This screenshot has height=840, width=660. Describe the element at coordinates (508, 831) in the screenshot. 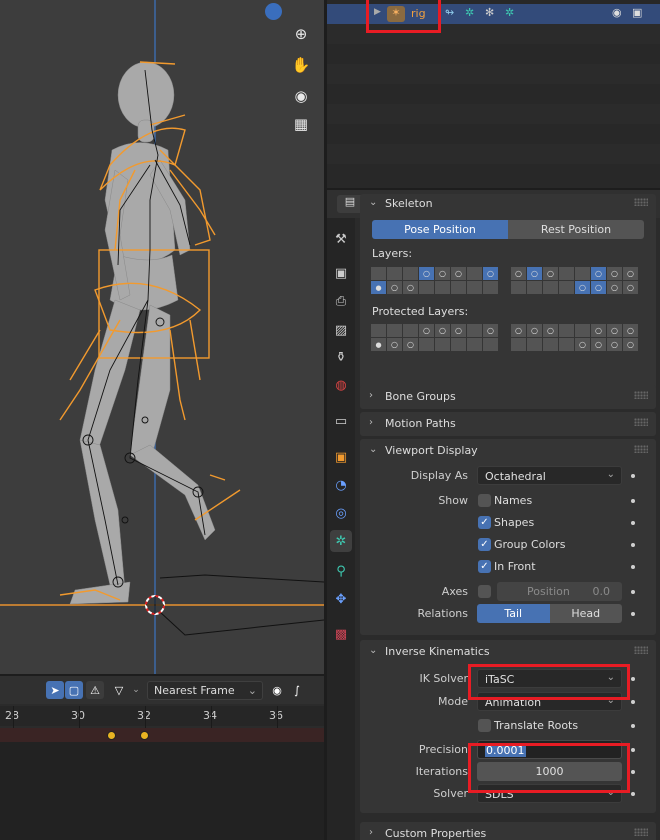

I see `panel-custom-properties-header: › Custom Properties` at that location.